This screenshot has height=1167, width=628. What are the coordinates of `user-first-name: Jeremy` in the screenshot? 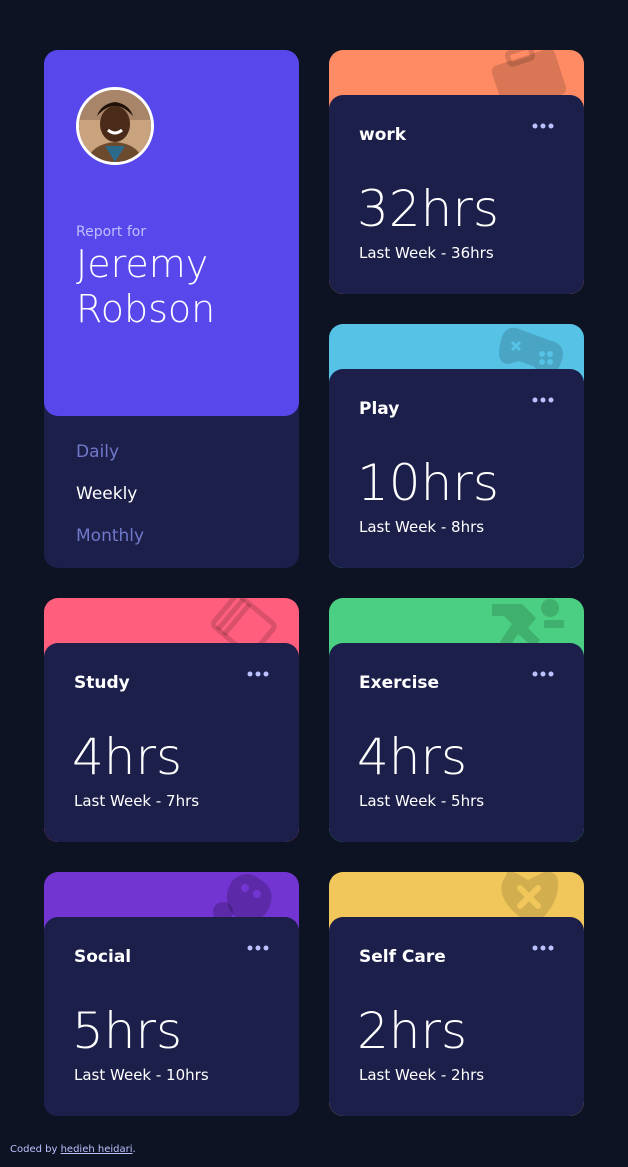 It's located at (142, 264).